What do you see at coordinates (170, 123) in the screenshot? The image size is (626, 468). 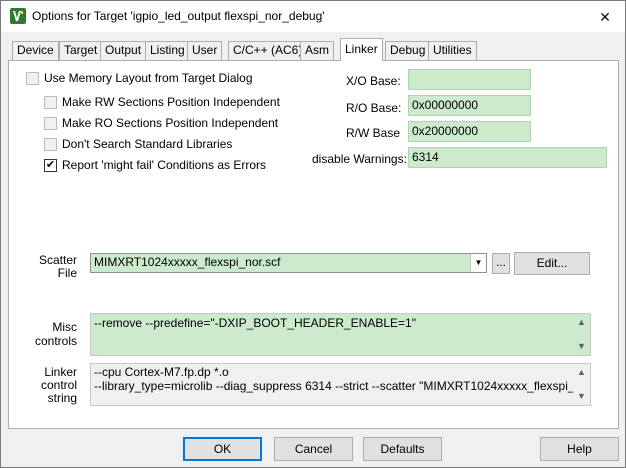 I see `checkbox-label: Make RO Sections Position Independent` at bounding box center [170, 123].